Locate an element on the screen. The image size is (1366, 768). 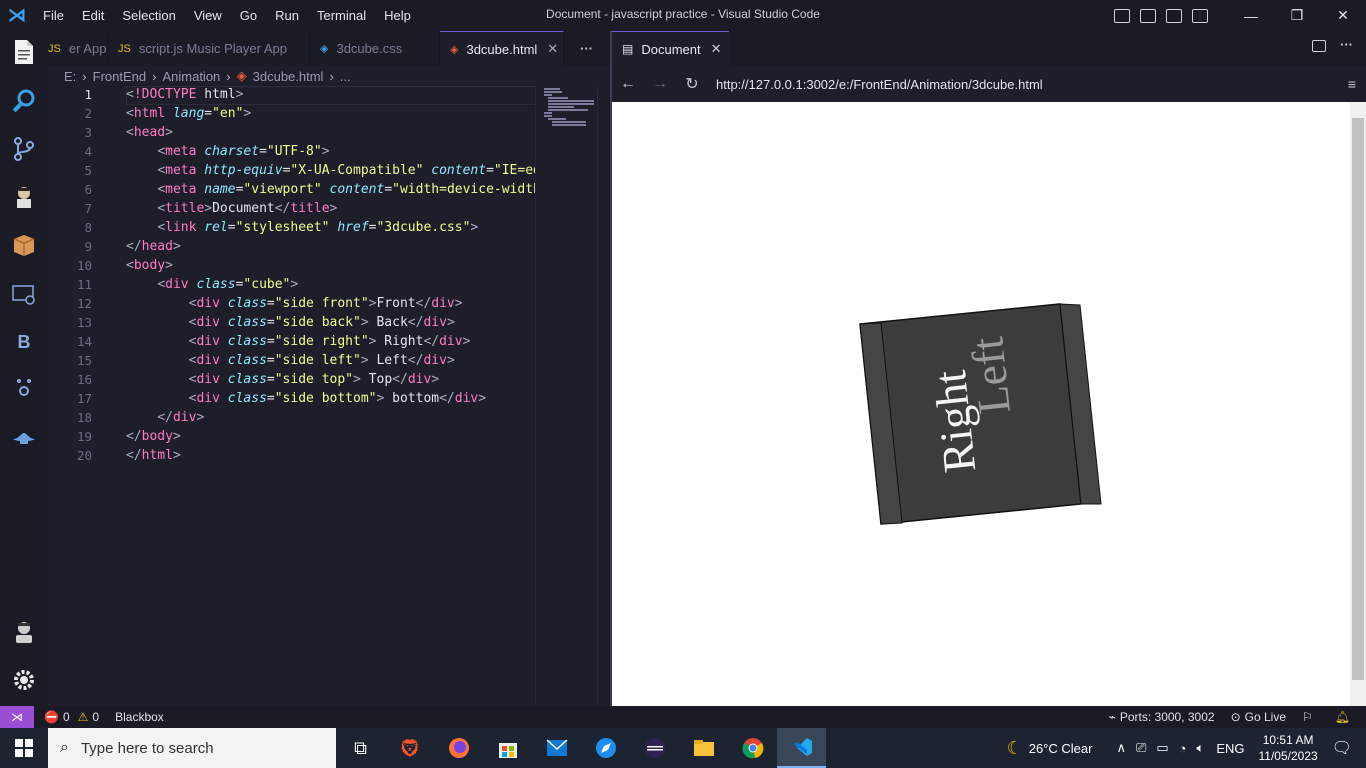
go-live-button: Go Live is located at coordinates (1265, 717).